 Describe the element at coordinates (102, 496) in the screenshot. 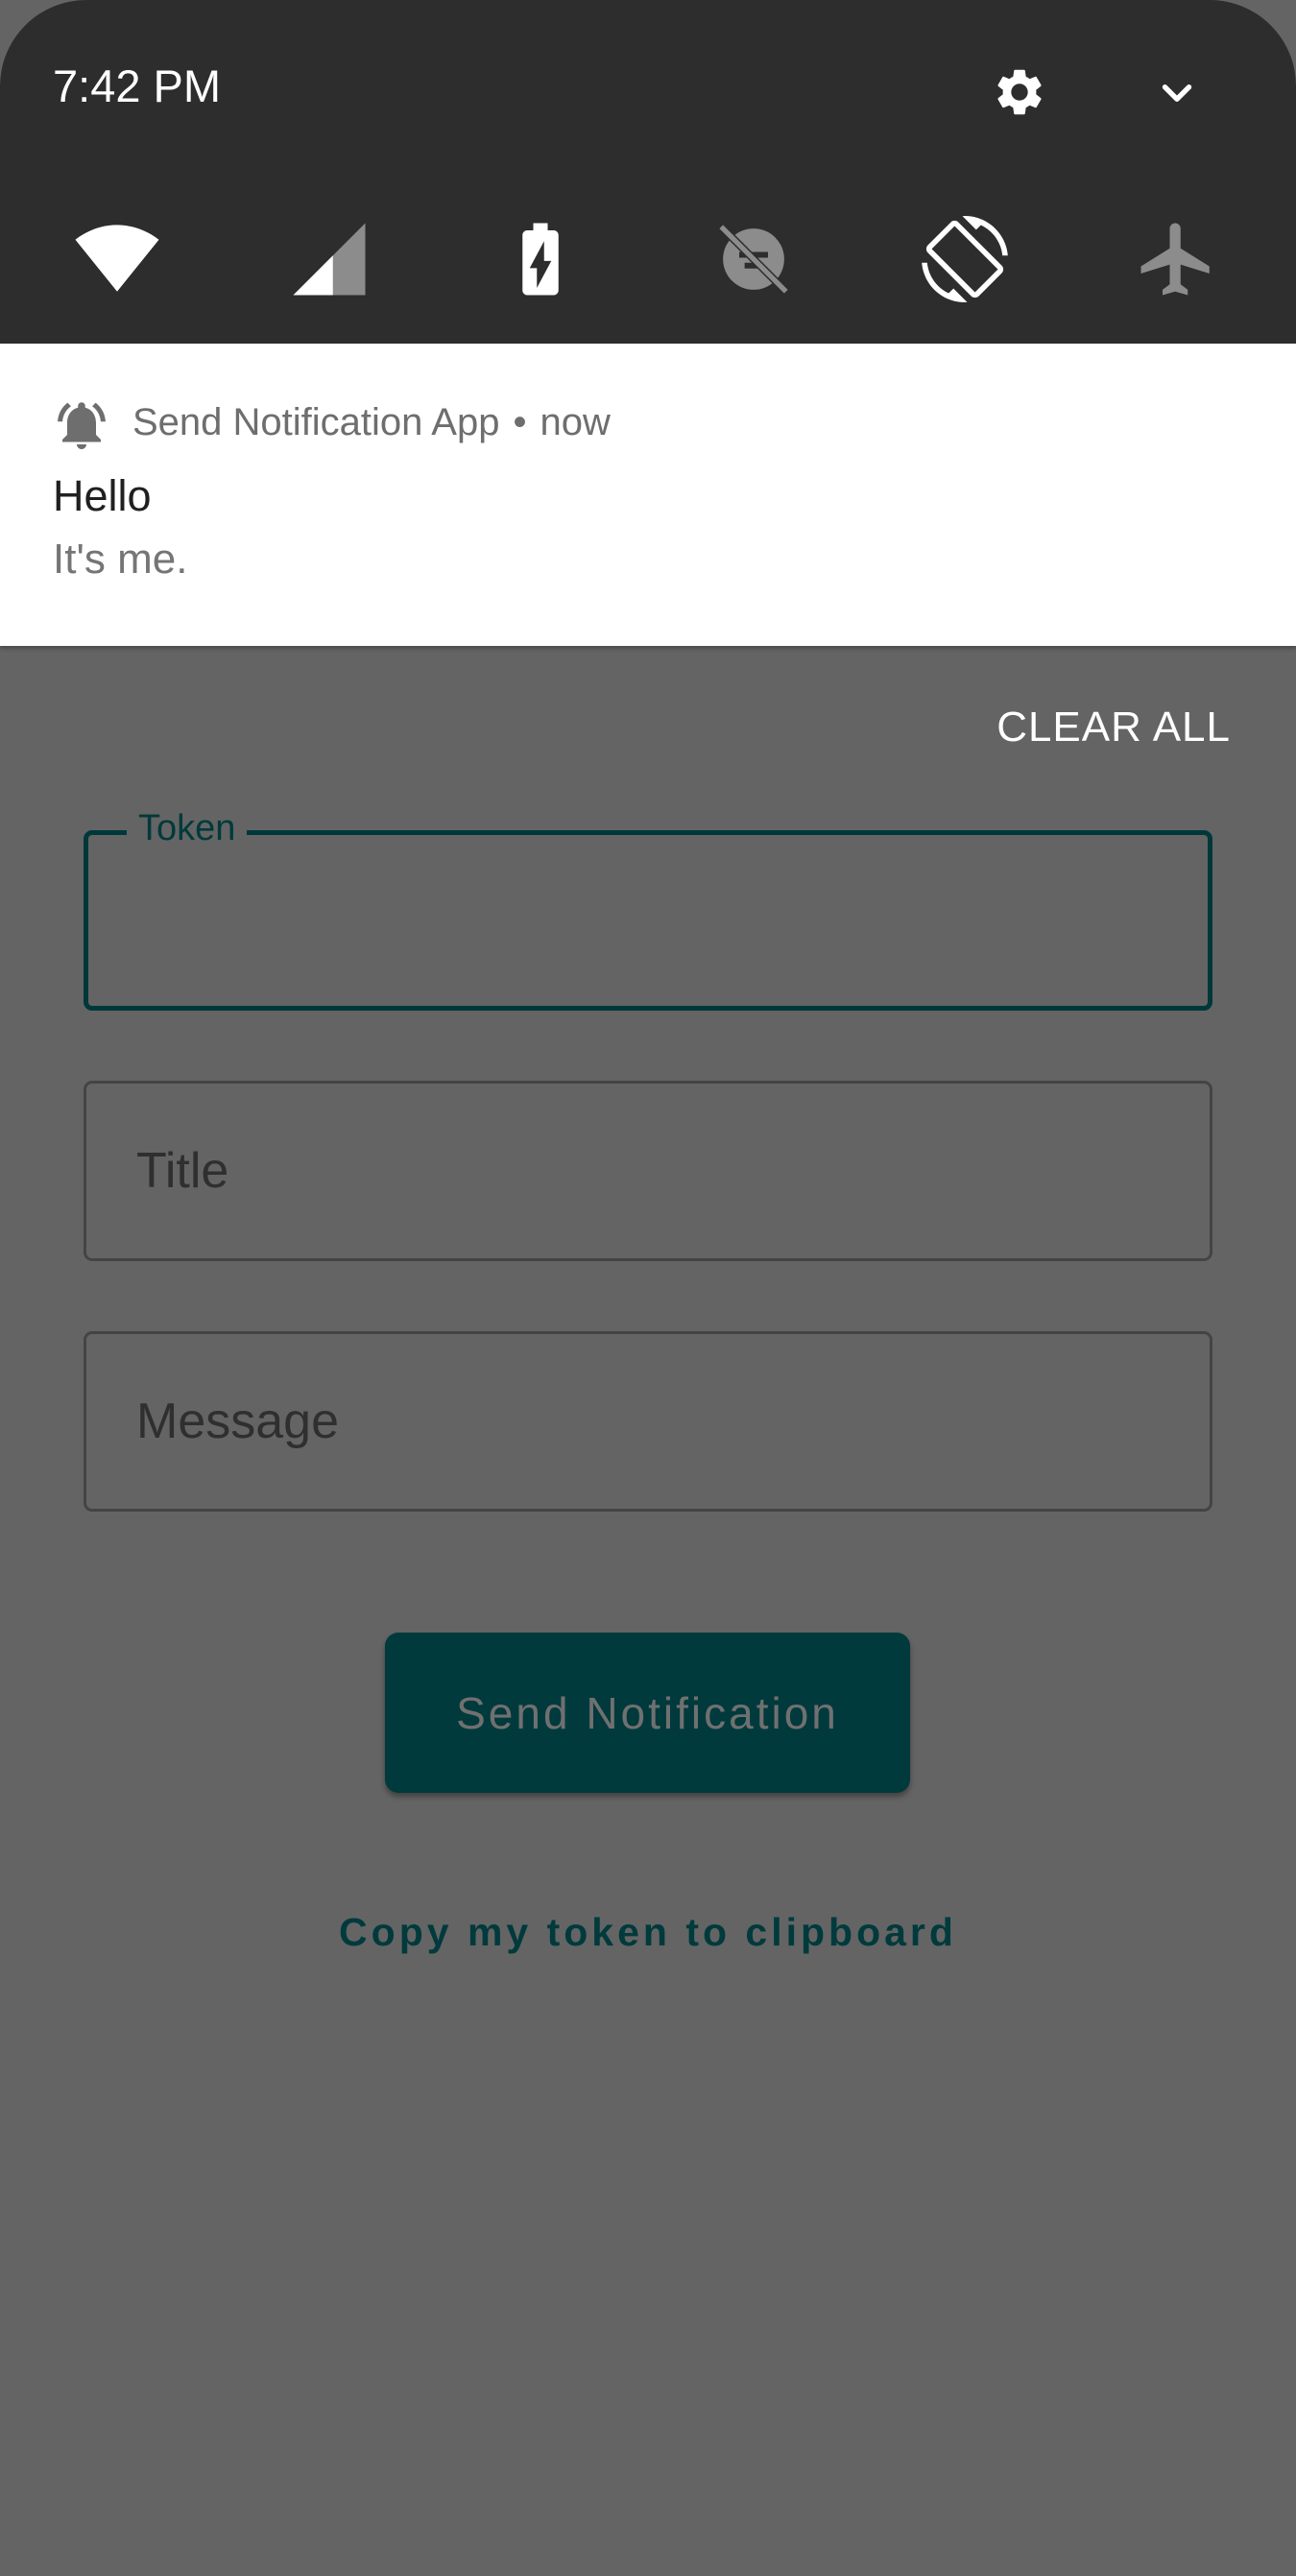

I see `notification-title: Hello` at that location.